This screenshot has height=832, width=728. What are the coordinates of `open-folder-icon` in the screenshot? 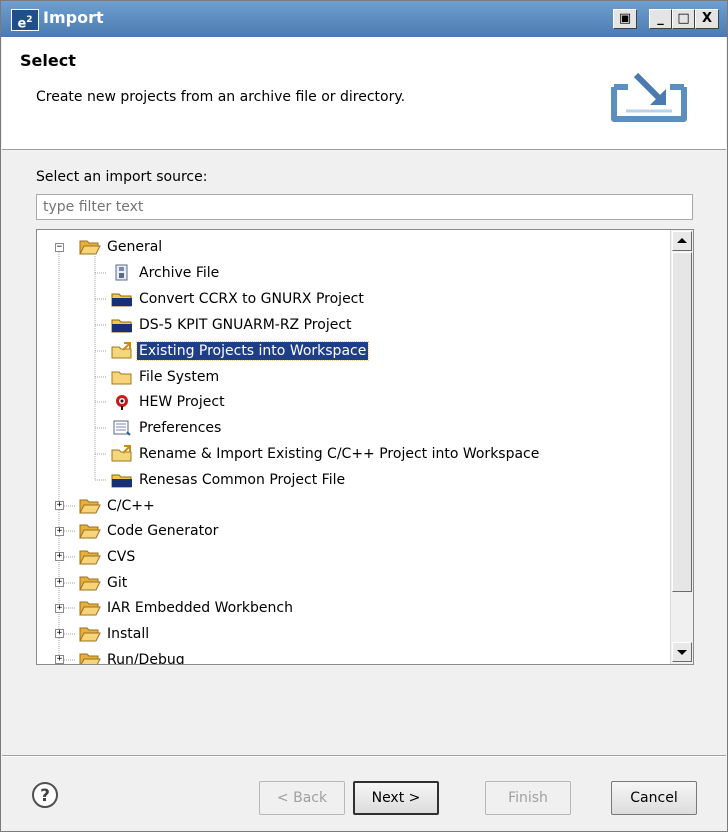 It's located at (90, 247).